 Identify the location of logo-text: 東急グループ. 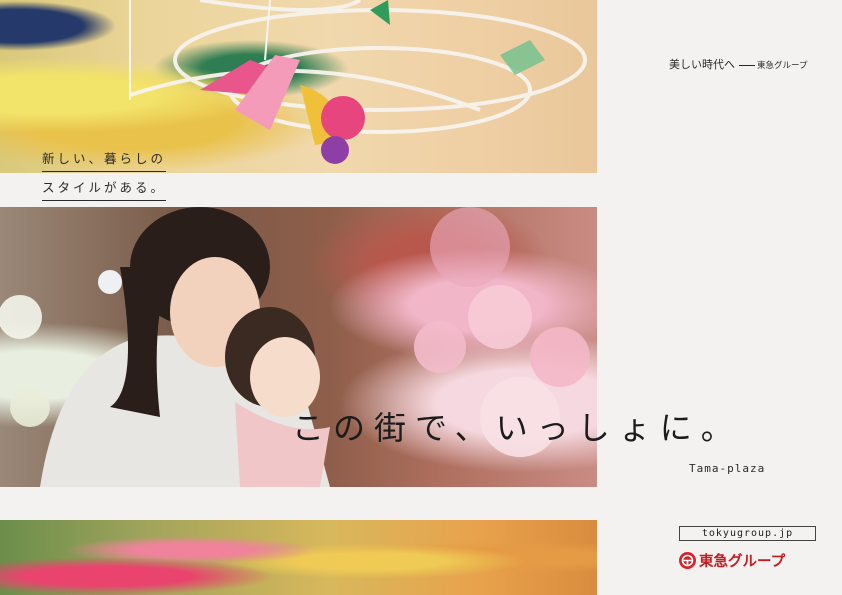
(742, 562).